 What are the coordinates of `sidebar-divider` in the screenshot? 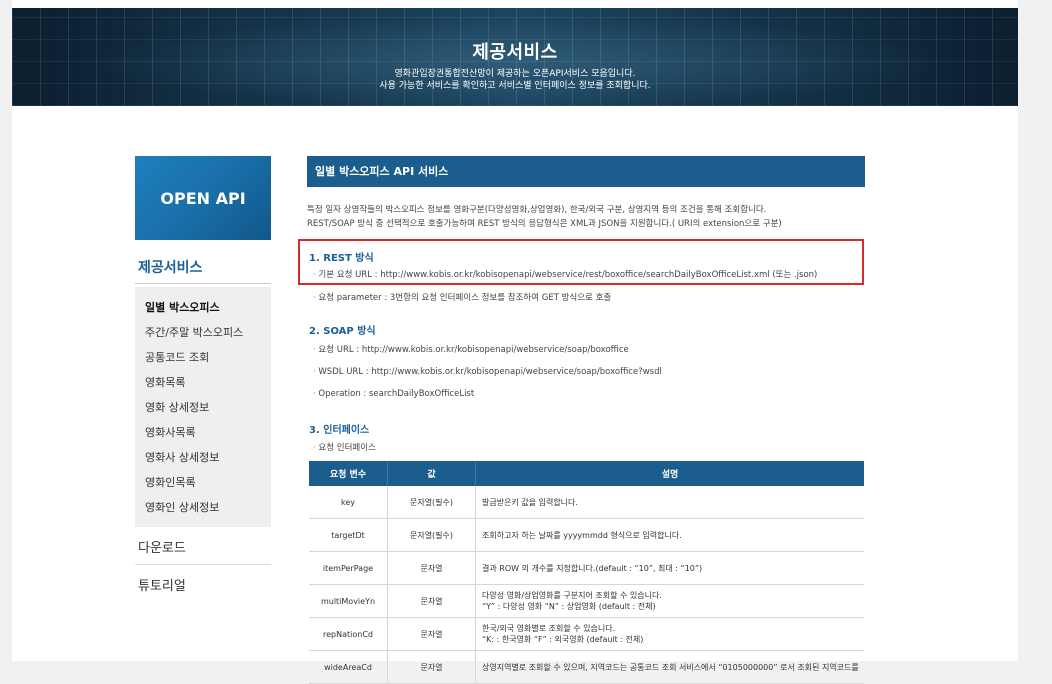 It's located at (203, 283).